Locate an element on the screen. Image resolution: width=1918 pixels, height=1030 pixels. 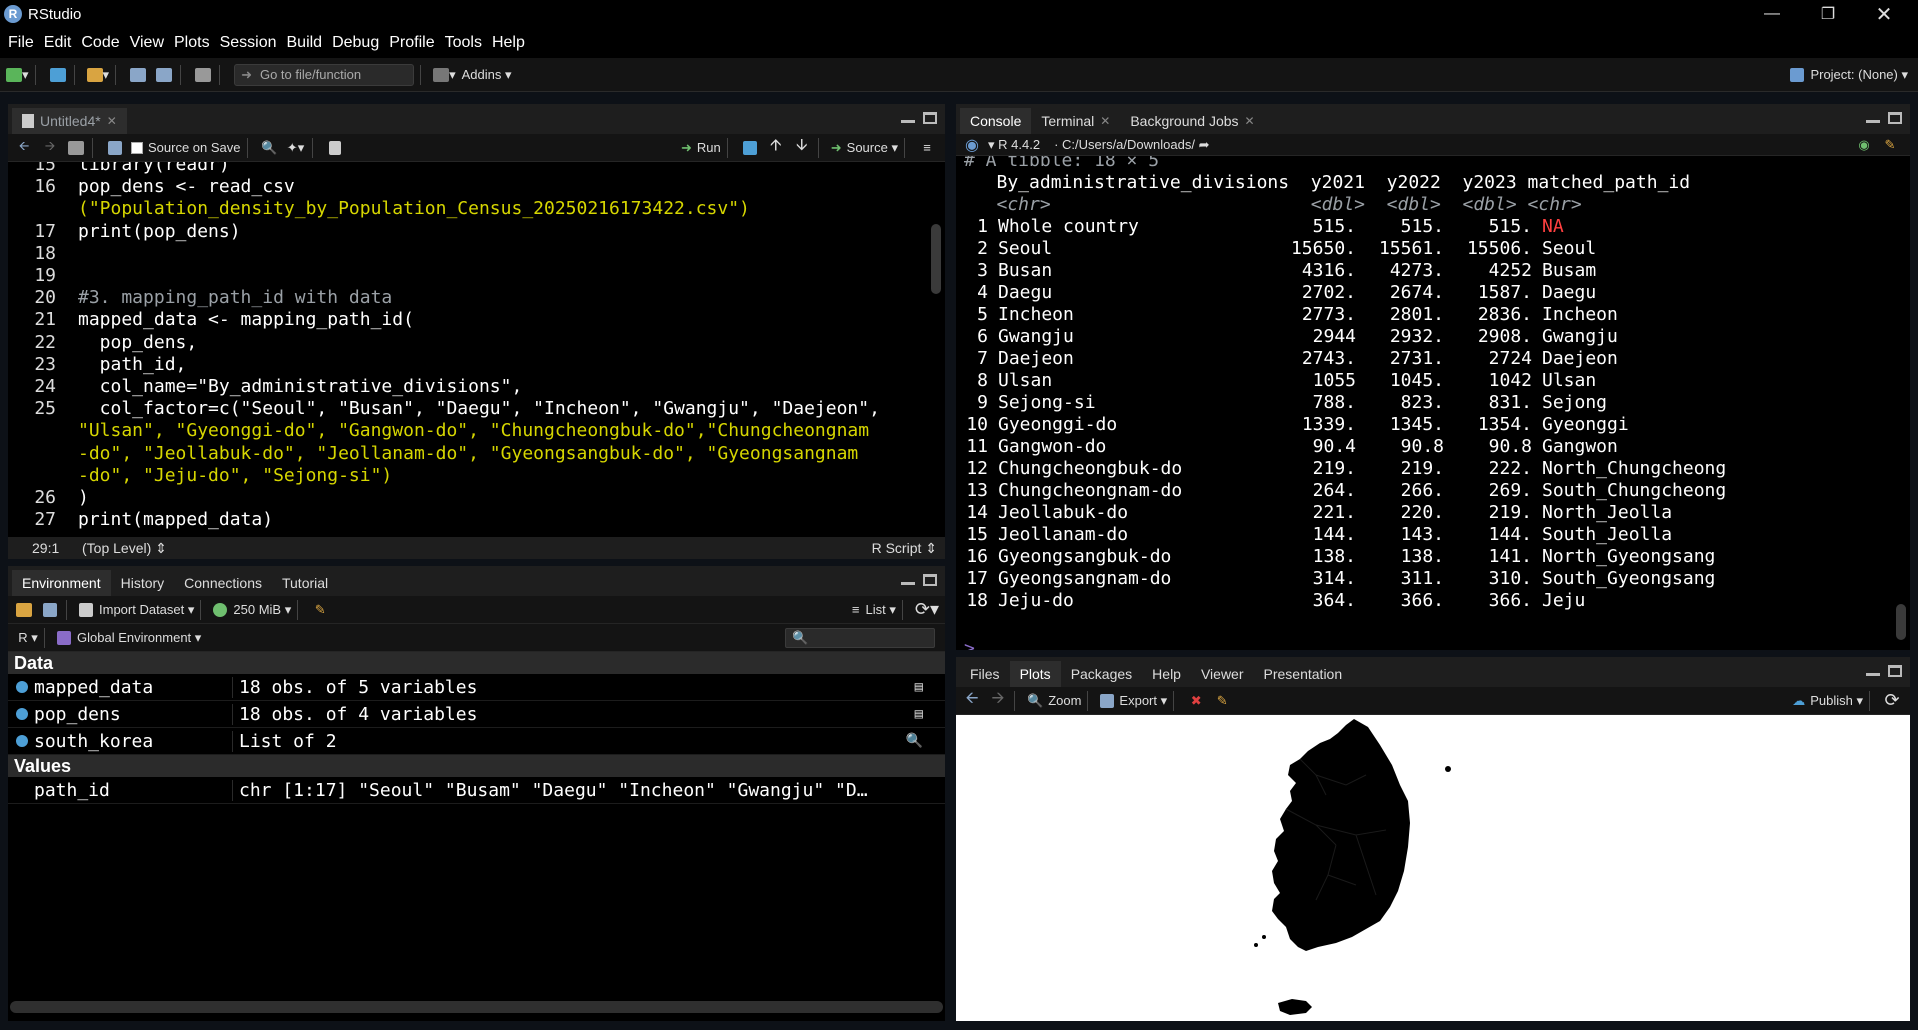
import-dataset-button: Import Dataset ▾ is located at coordinates (136, 610).